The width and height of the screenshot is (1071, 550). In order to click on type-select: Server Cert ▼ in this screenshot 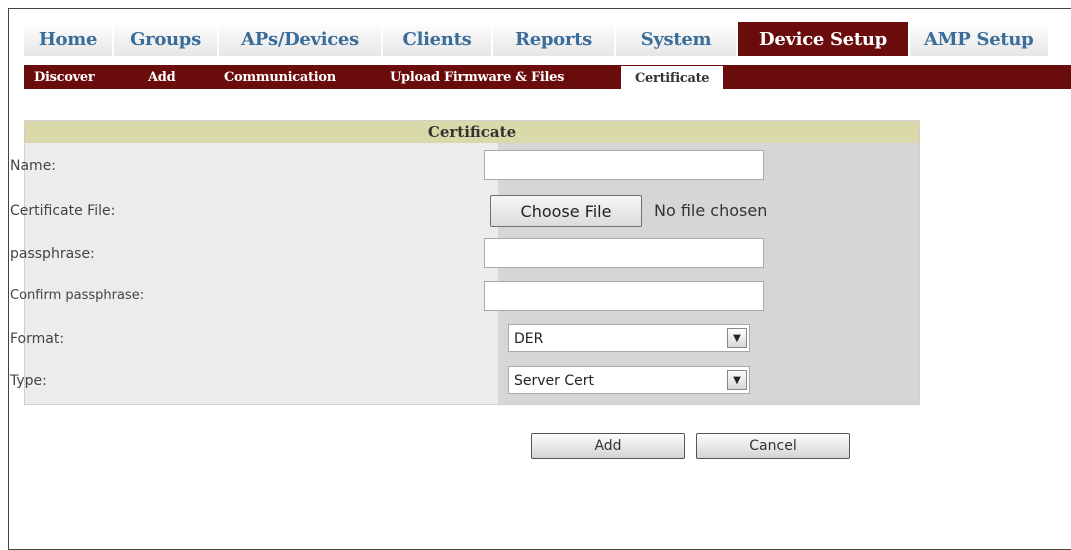, I will do `click(629, 380)`.